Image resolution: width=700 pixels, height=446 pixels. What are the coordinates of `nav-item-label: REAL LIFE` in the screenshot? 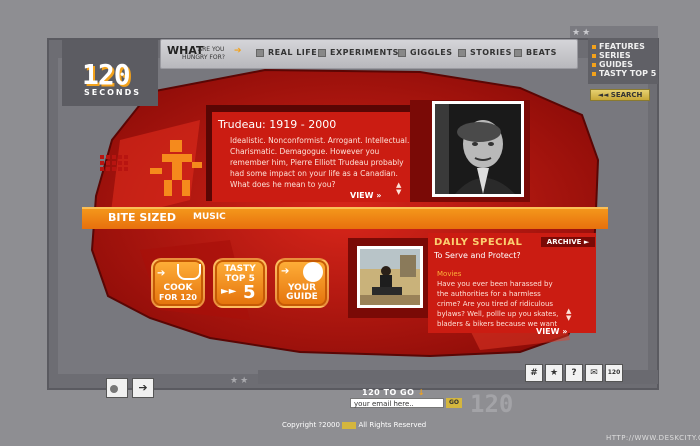 It's located at (293, 52).